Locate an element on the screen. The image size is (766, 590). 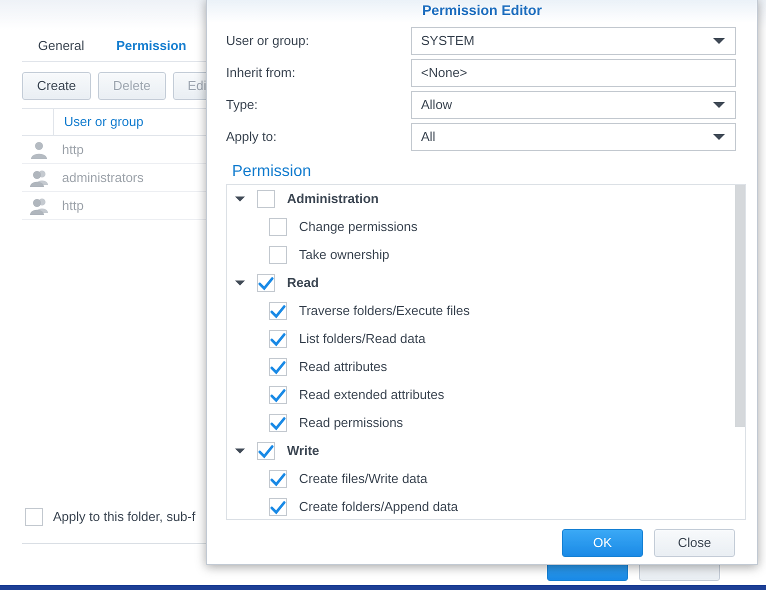
scrollbar-thumb is located at coordinates (740, 306).